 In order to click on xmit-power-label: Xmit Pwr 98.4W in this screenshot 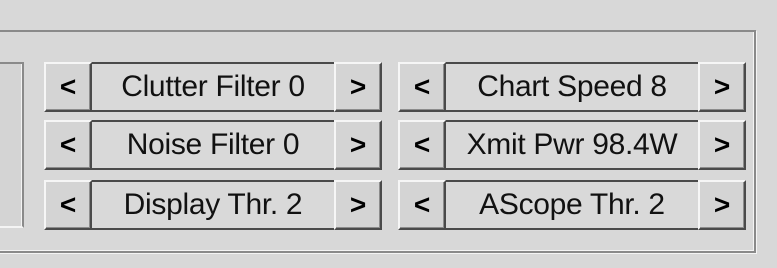, I will do `click(572, 145)`.